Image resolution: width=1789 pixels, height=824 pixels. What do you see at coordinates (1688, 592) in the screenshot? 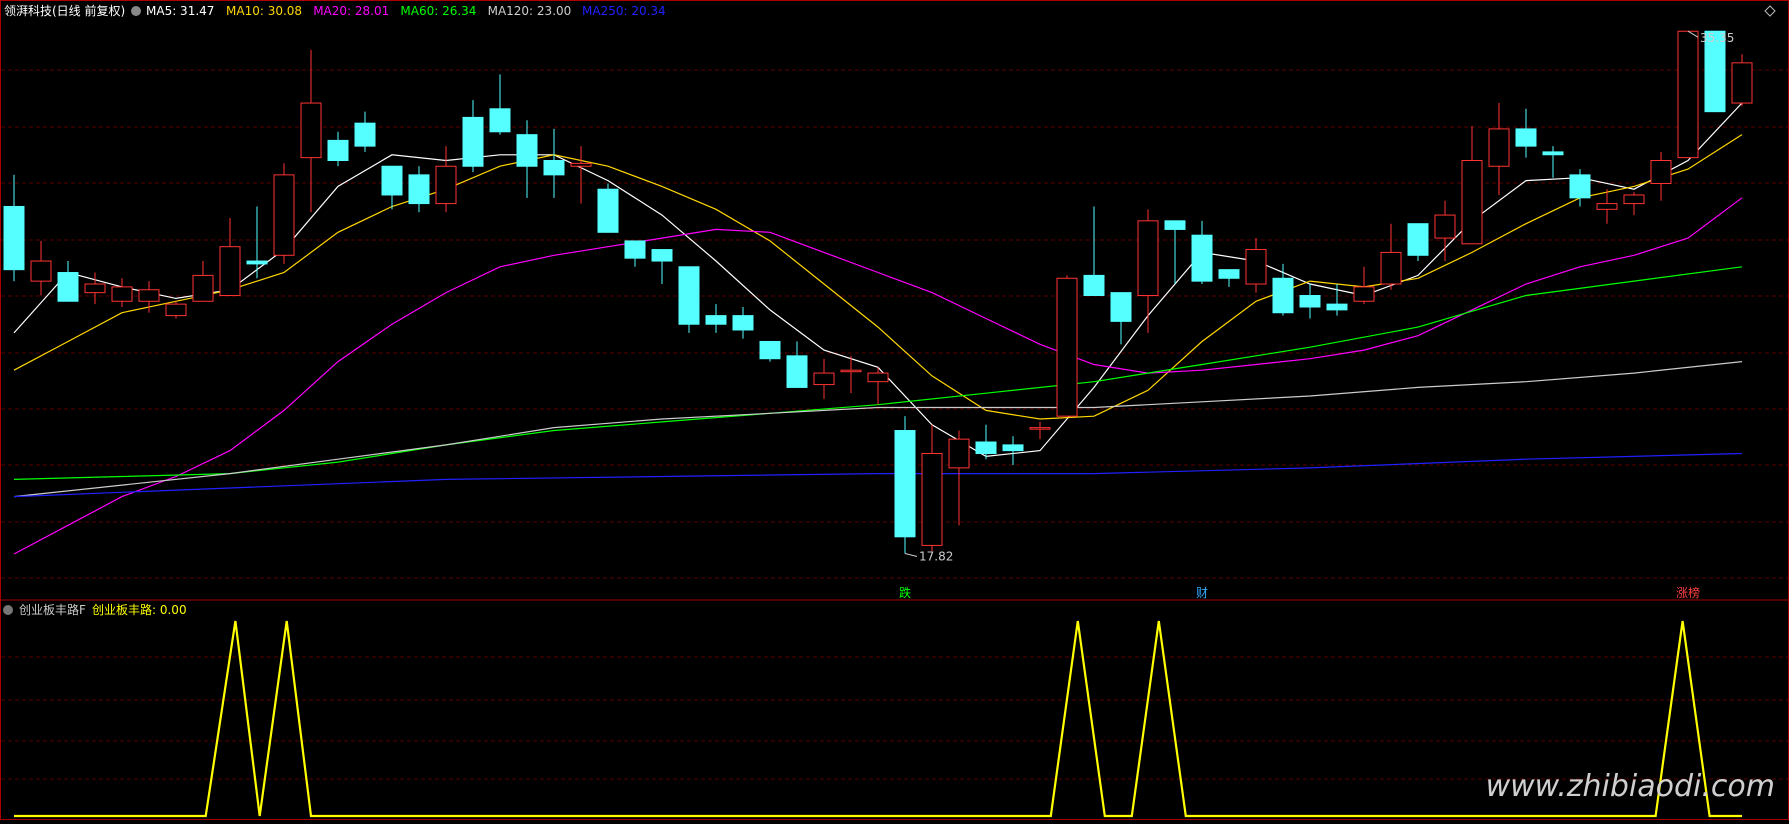
I see `event-marker: 涨榜` at bounding box center [1688, 592].